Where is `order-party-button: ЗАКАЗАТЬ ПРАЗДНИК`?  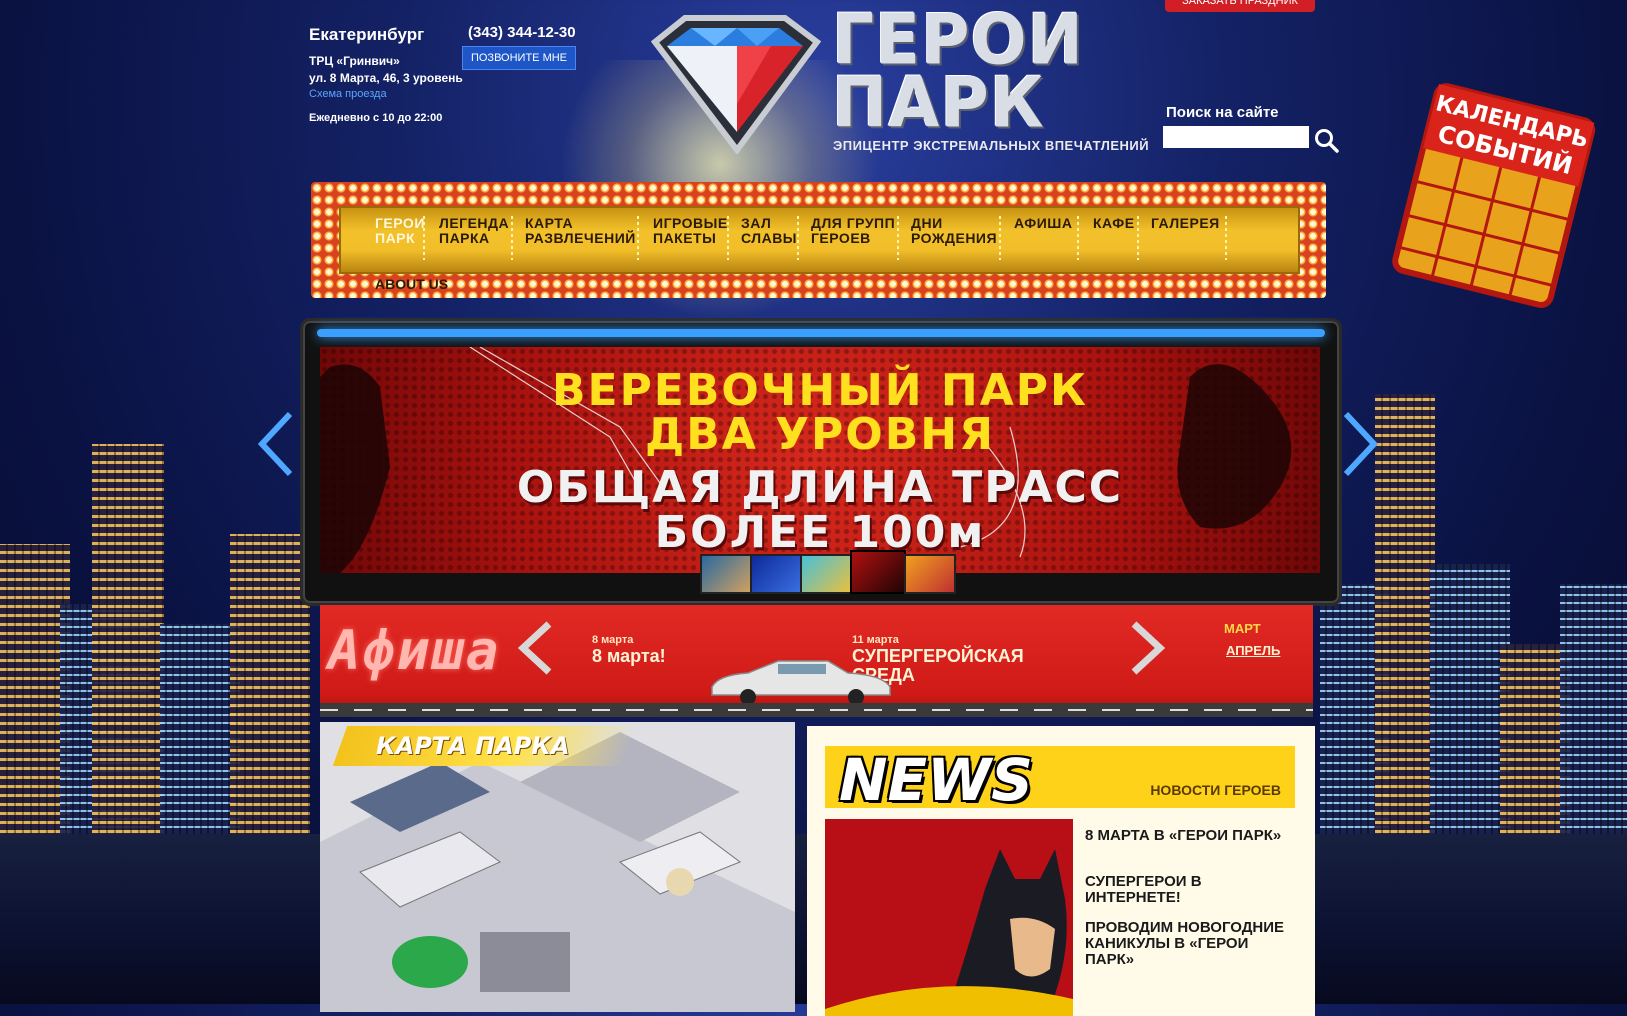
order-party-button: ЗАКАЗАТЬ ПРАЗДНИК is located at coordinates (1240, 6).